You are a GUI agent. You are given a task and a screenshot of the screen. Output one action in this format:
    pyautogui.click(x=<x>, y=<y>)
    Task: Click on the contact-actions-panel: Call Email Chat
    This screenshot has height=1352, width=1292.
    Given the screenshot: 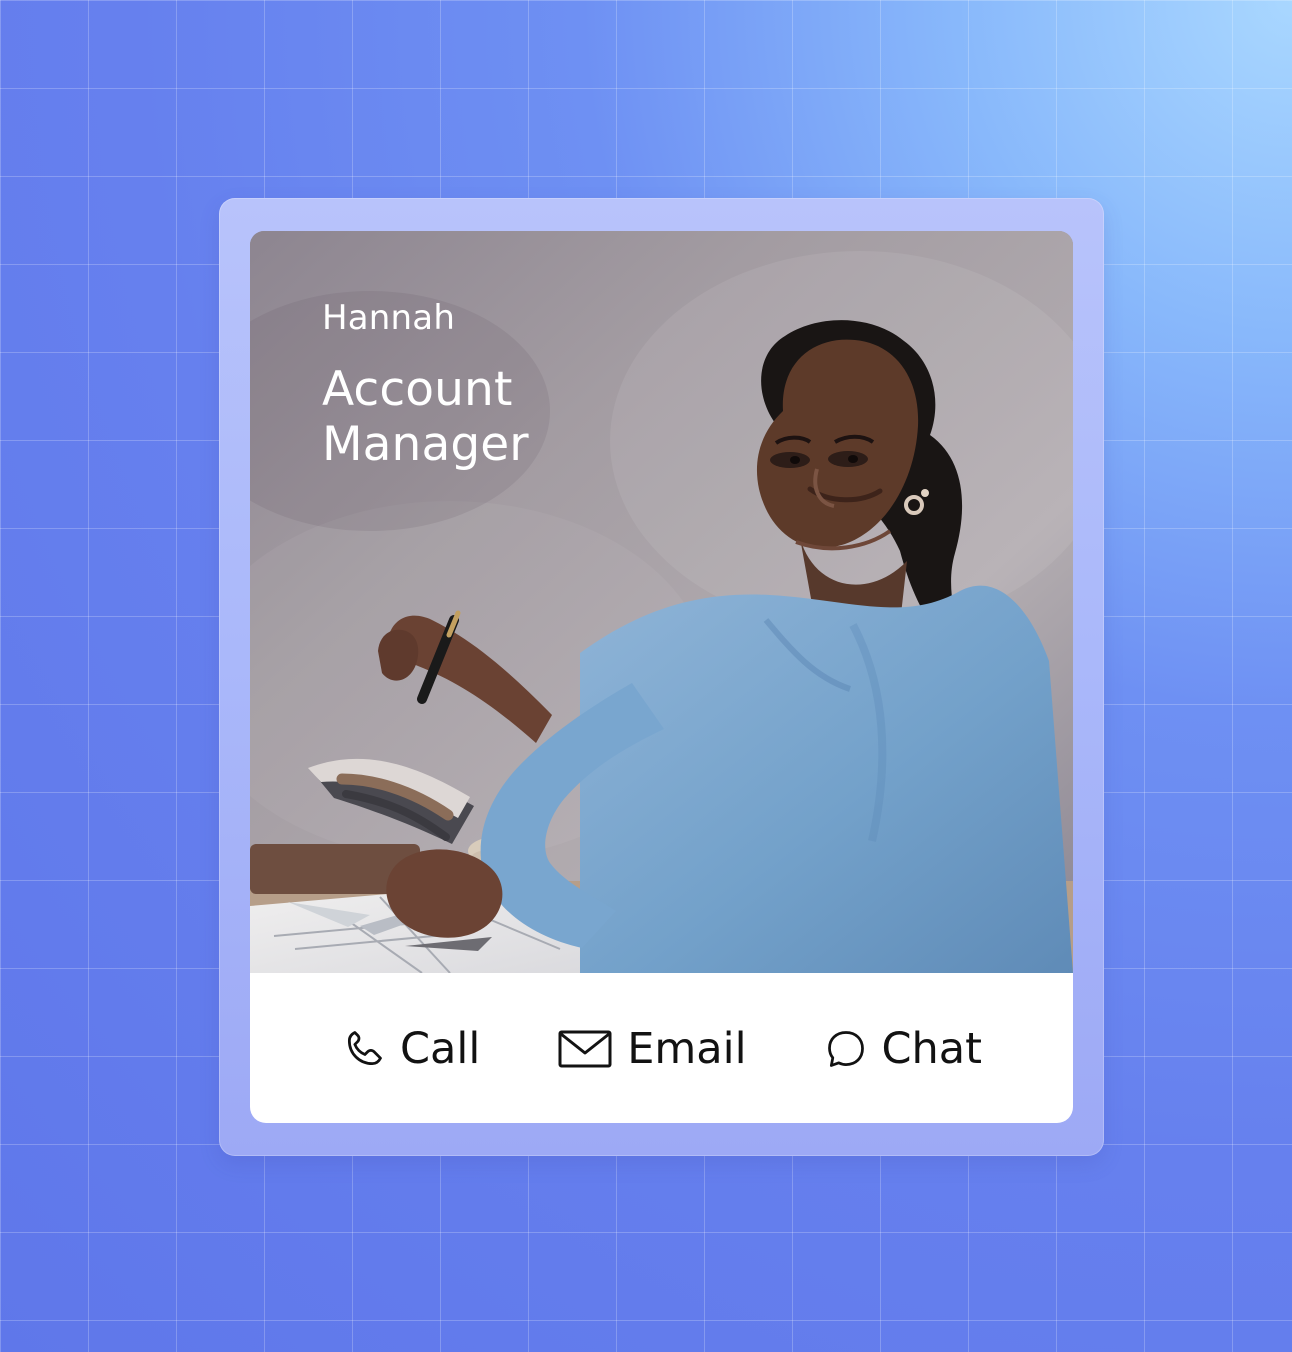 What is the action you would take?
    pyautogui.click(x=661, y=1048)
    